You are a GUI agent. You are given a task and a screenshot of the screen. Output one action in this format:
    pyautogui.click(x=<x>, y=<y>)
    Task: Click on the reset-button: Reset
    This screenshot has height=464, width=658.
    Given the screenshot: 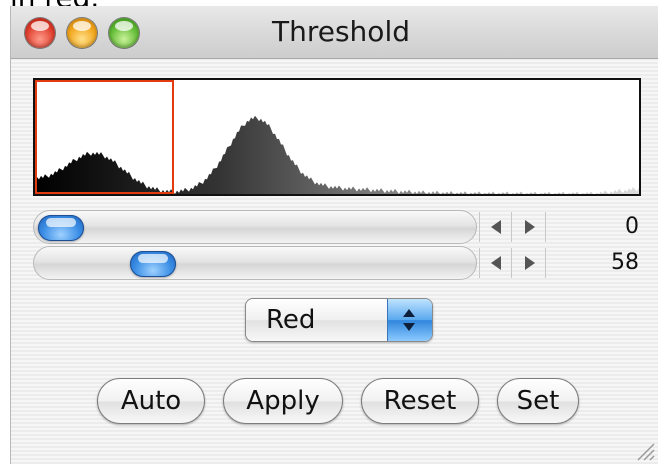 What is the action you would take?
    pyautogui.click(x=420, y=401)
    